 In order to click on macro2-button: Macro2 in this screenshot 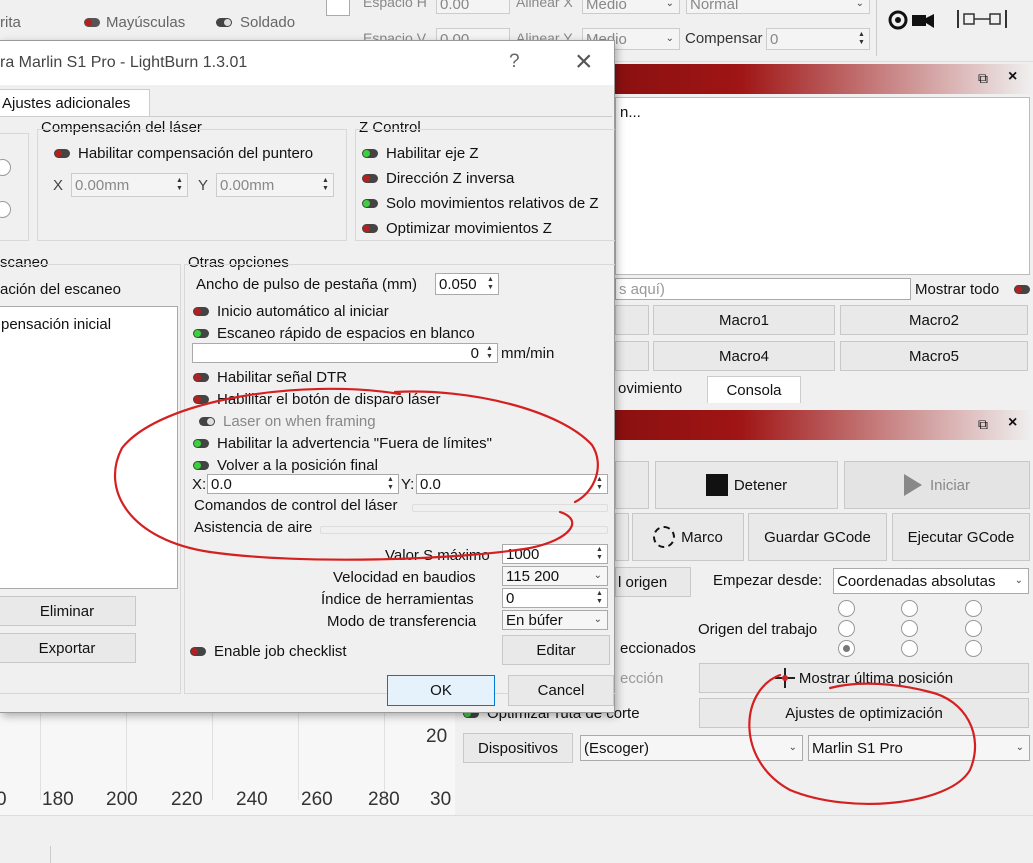, I will do `click(934, 320)`.